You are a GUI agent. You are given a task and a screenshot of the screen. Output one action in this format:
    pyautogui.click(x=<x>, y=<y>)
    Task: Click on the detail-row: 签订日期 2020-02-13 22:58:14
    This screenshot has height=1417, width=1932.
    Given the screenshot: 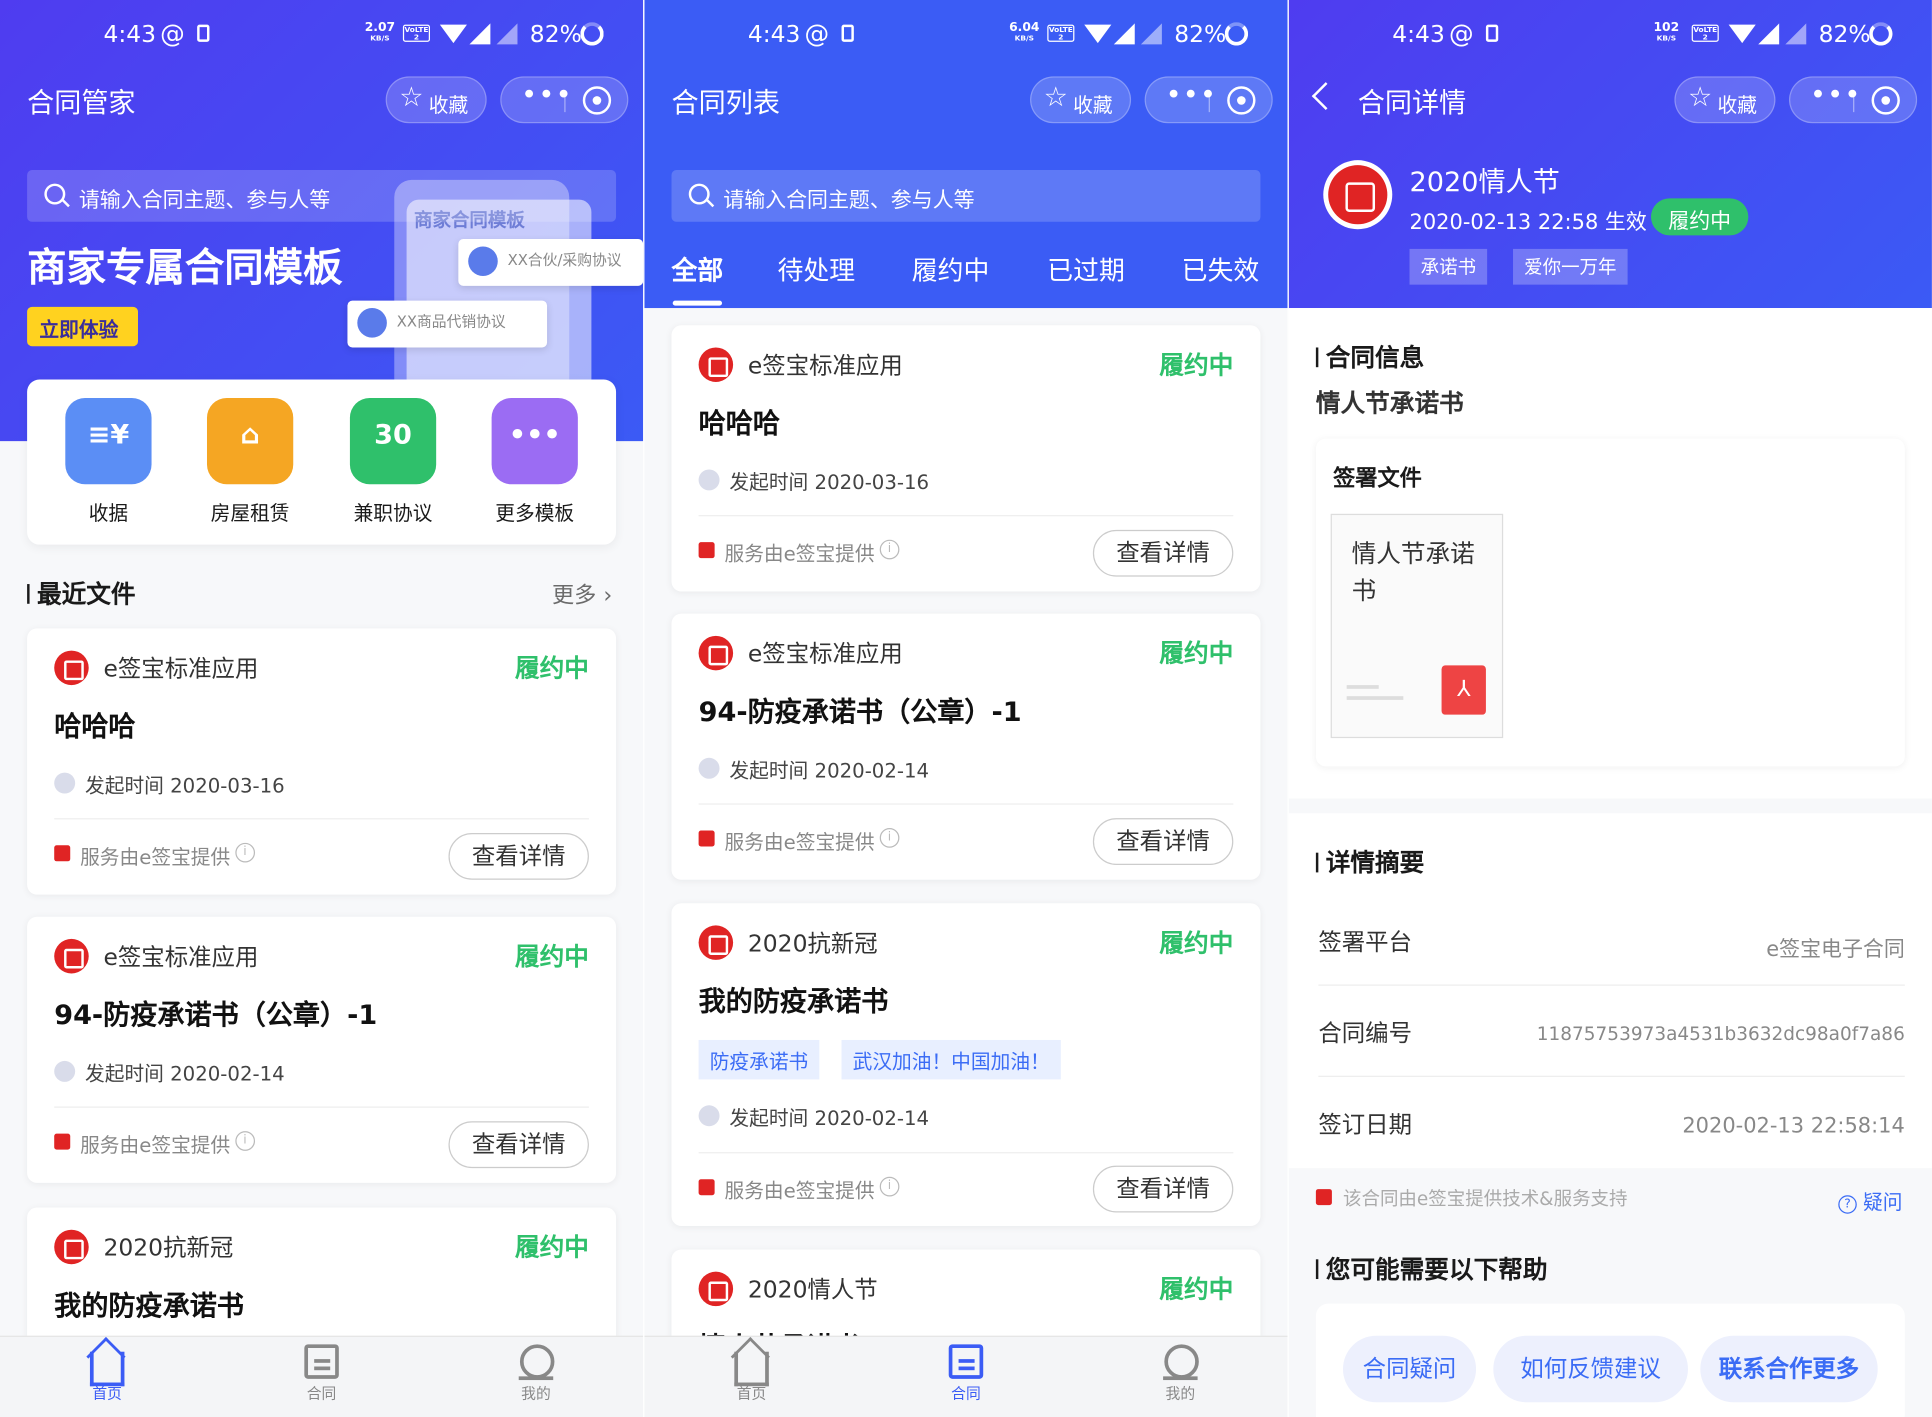 What is the action you would take?
    pyautogui.click(x=1611, y=1122)
    